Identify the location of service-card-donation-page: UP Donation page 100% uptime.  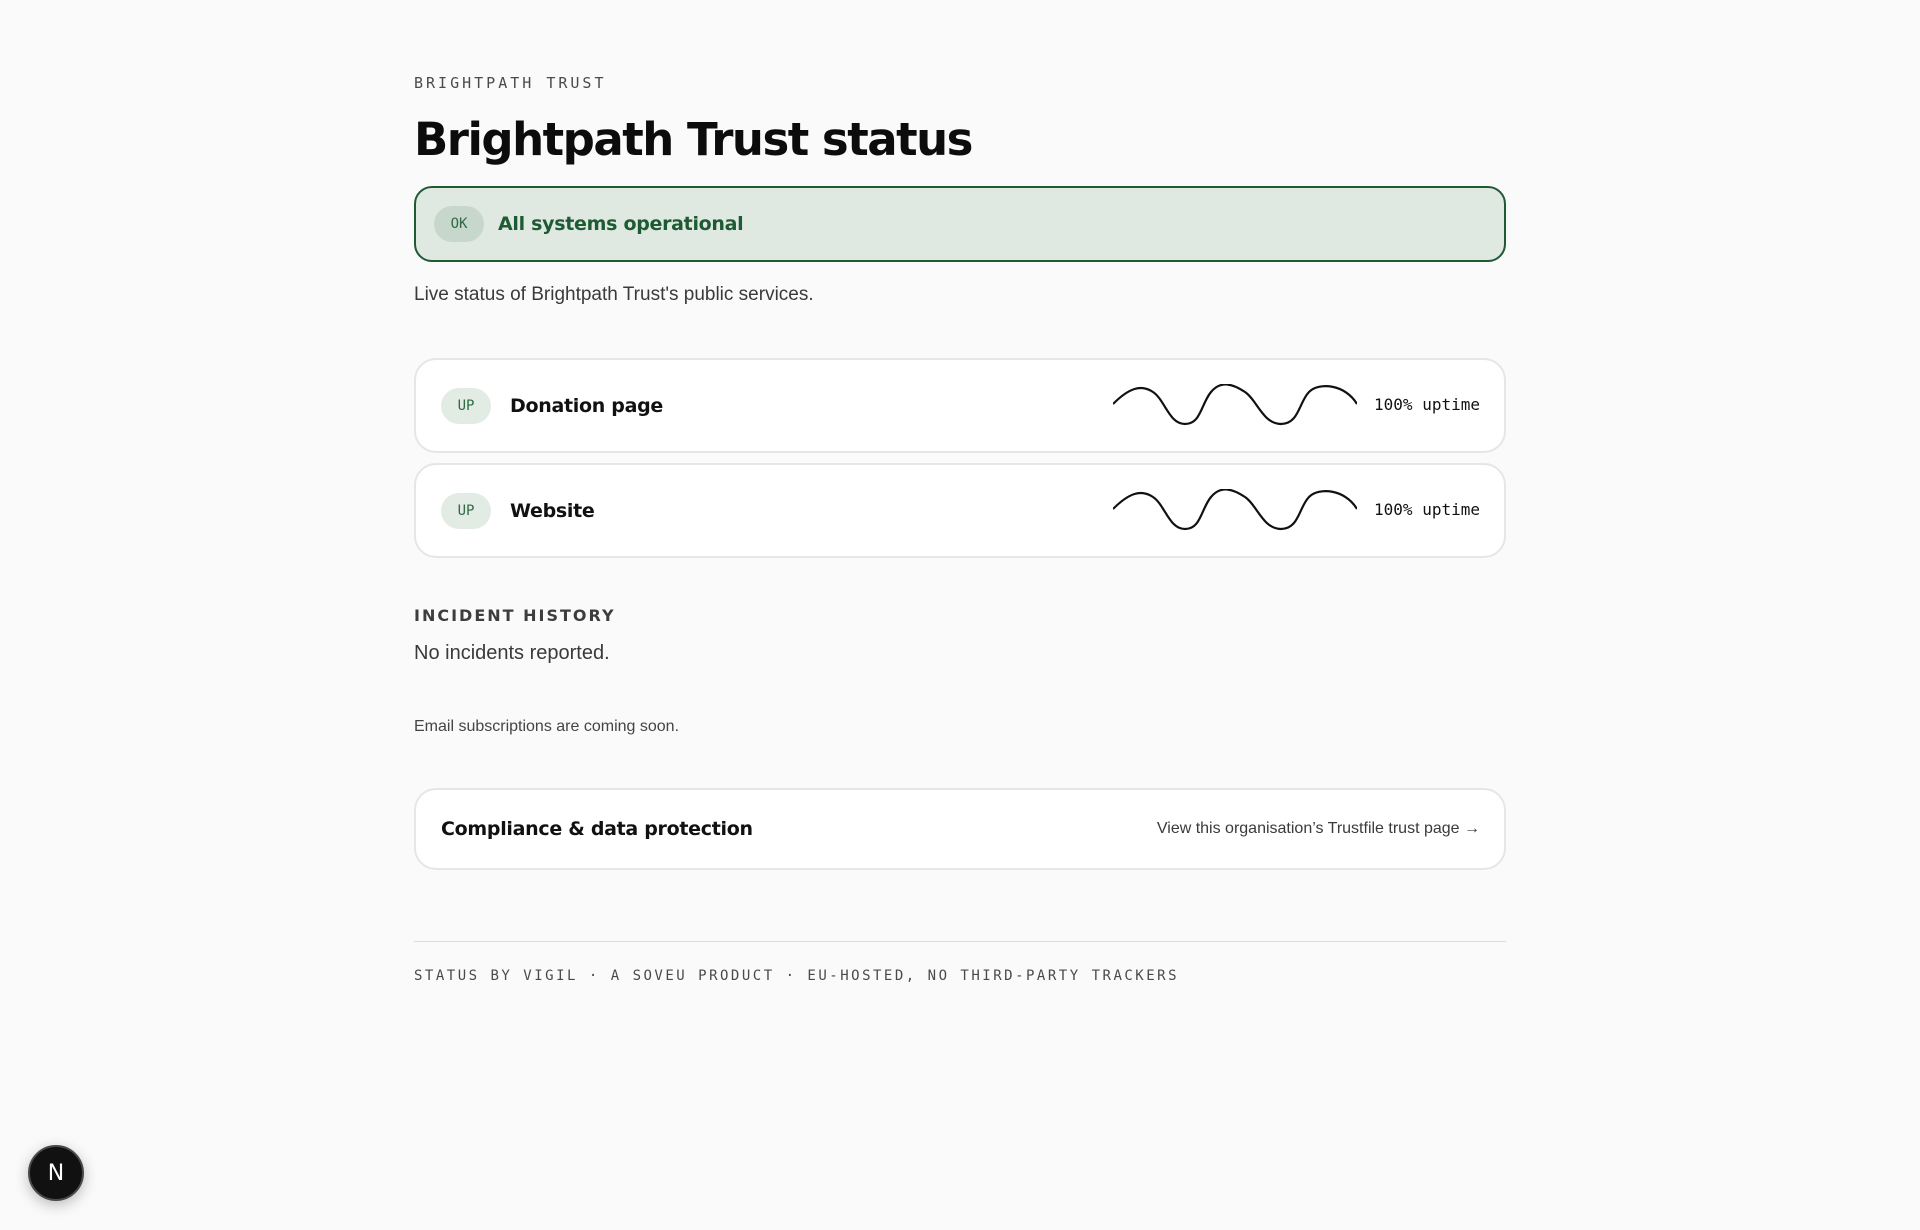
(960, 405).